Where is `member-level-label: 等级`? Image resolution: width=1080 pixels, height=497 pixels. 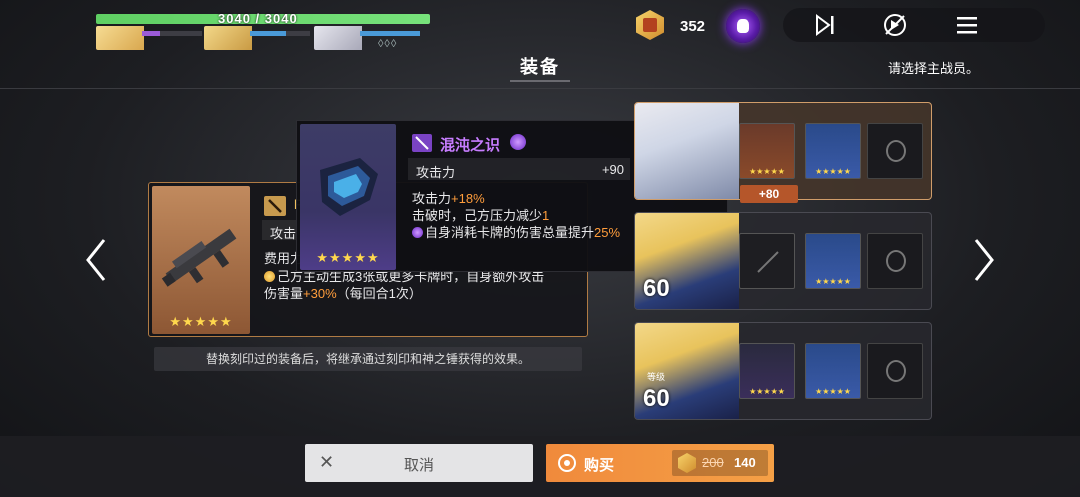 member-level-label: 等级 is located at coordinates (656, 377).